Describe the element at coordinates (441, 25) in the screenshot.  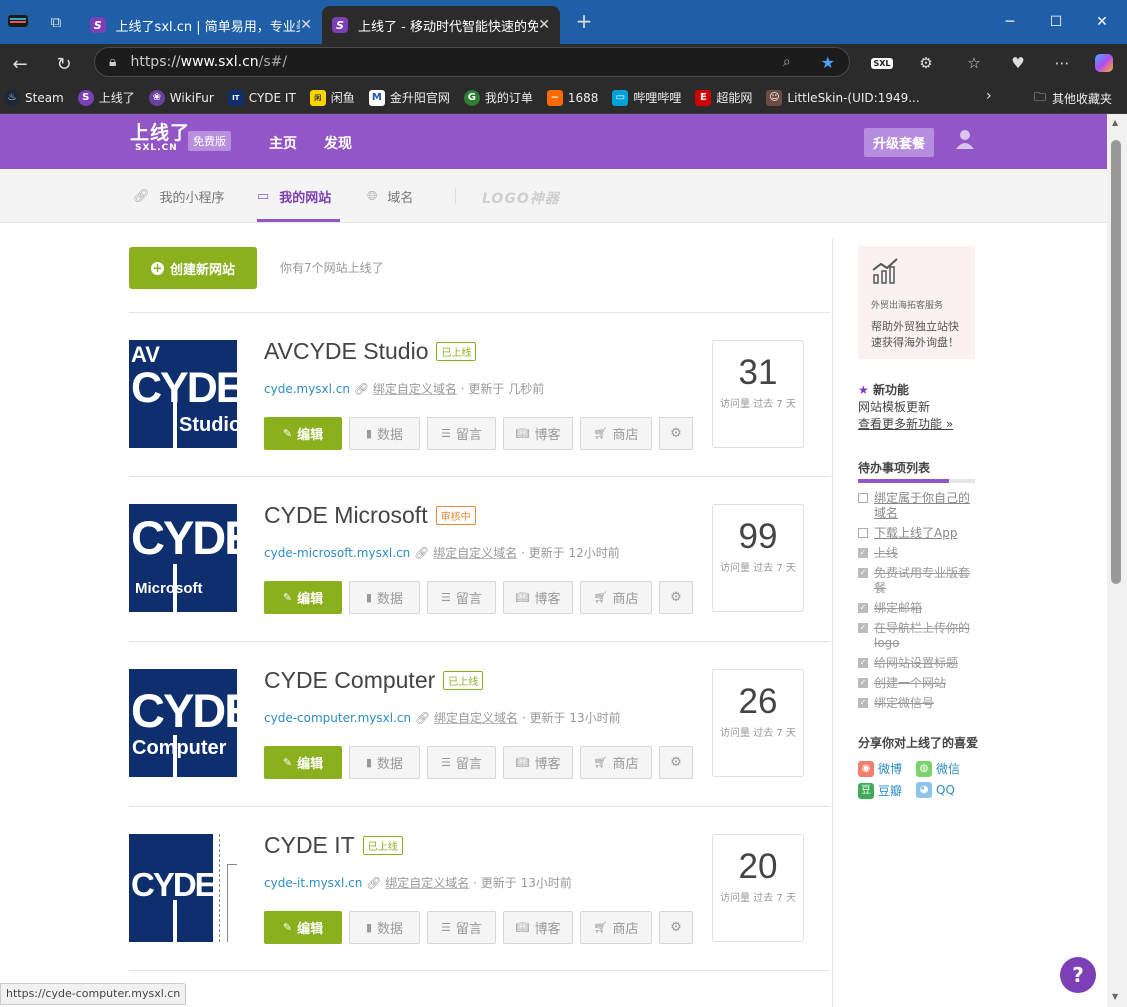
I see `tab-2: S 上线了 - 移动时代智能快速的免费 ✕` at that location.